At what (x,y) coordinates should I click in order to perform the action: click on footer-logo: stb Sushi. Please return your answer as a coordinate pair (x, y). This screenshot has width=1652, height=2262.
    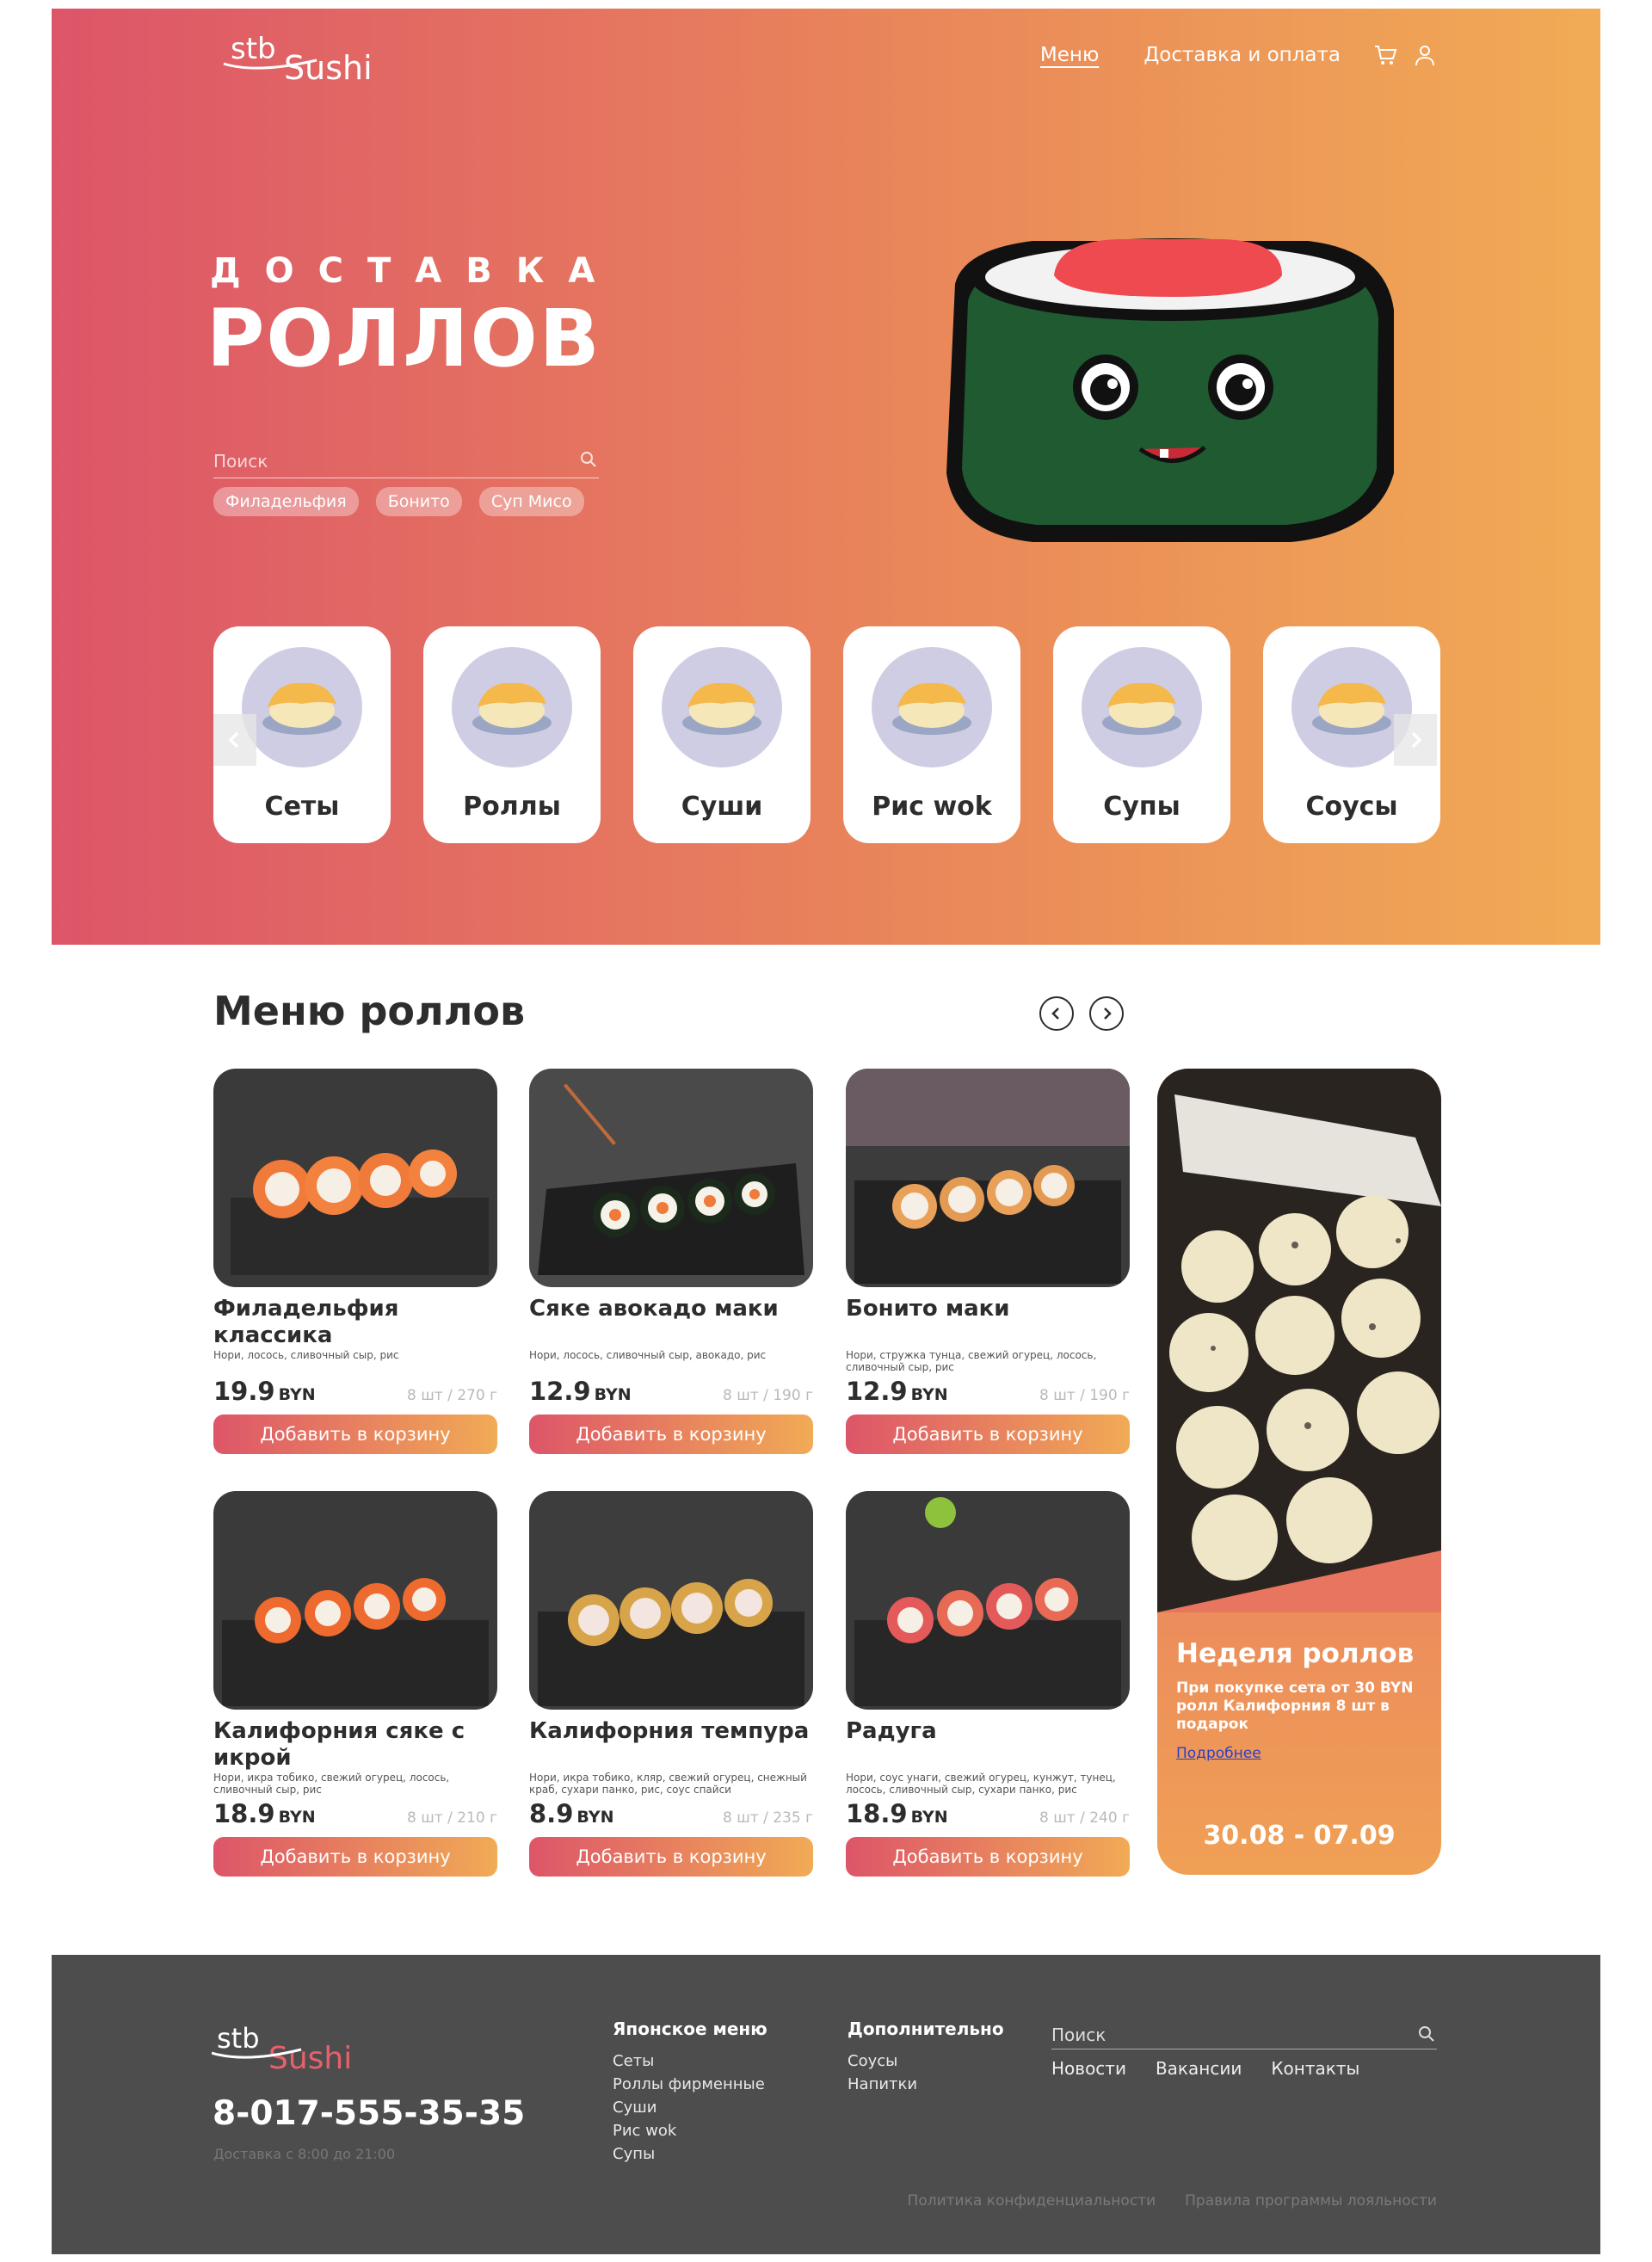
    Looking at the image, I should click on (297, 2050).